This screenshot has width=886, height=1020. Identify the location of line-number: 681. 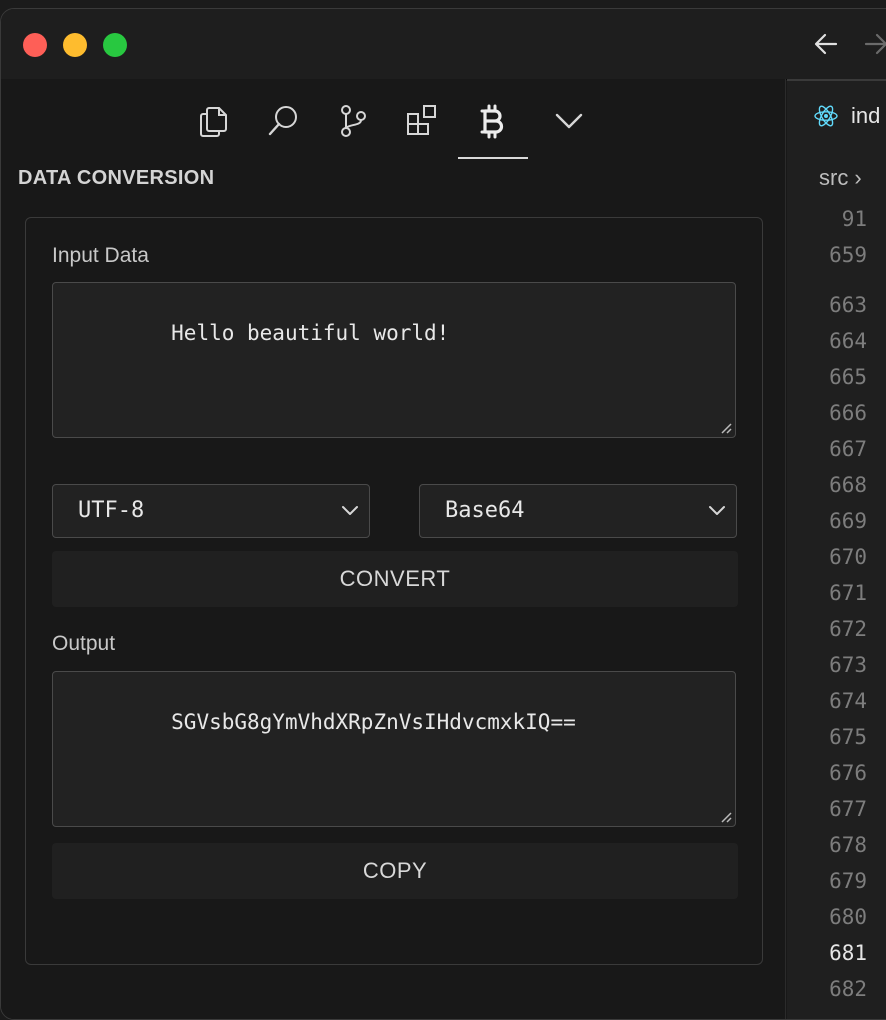
(848, 953).